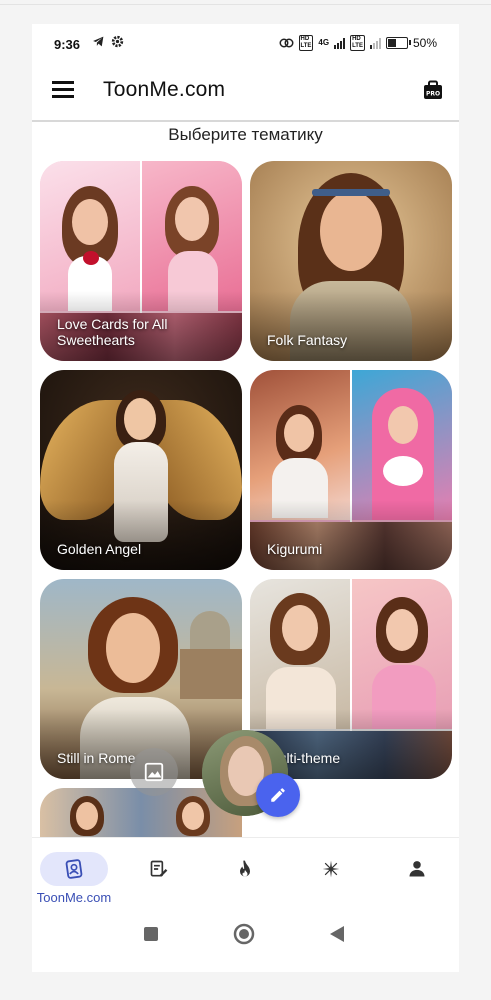  What do you see at coordinates (286, 43) in the screenshot?
I see `link-icon` at bounding box center [286, 43].